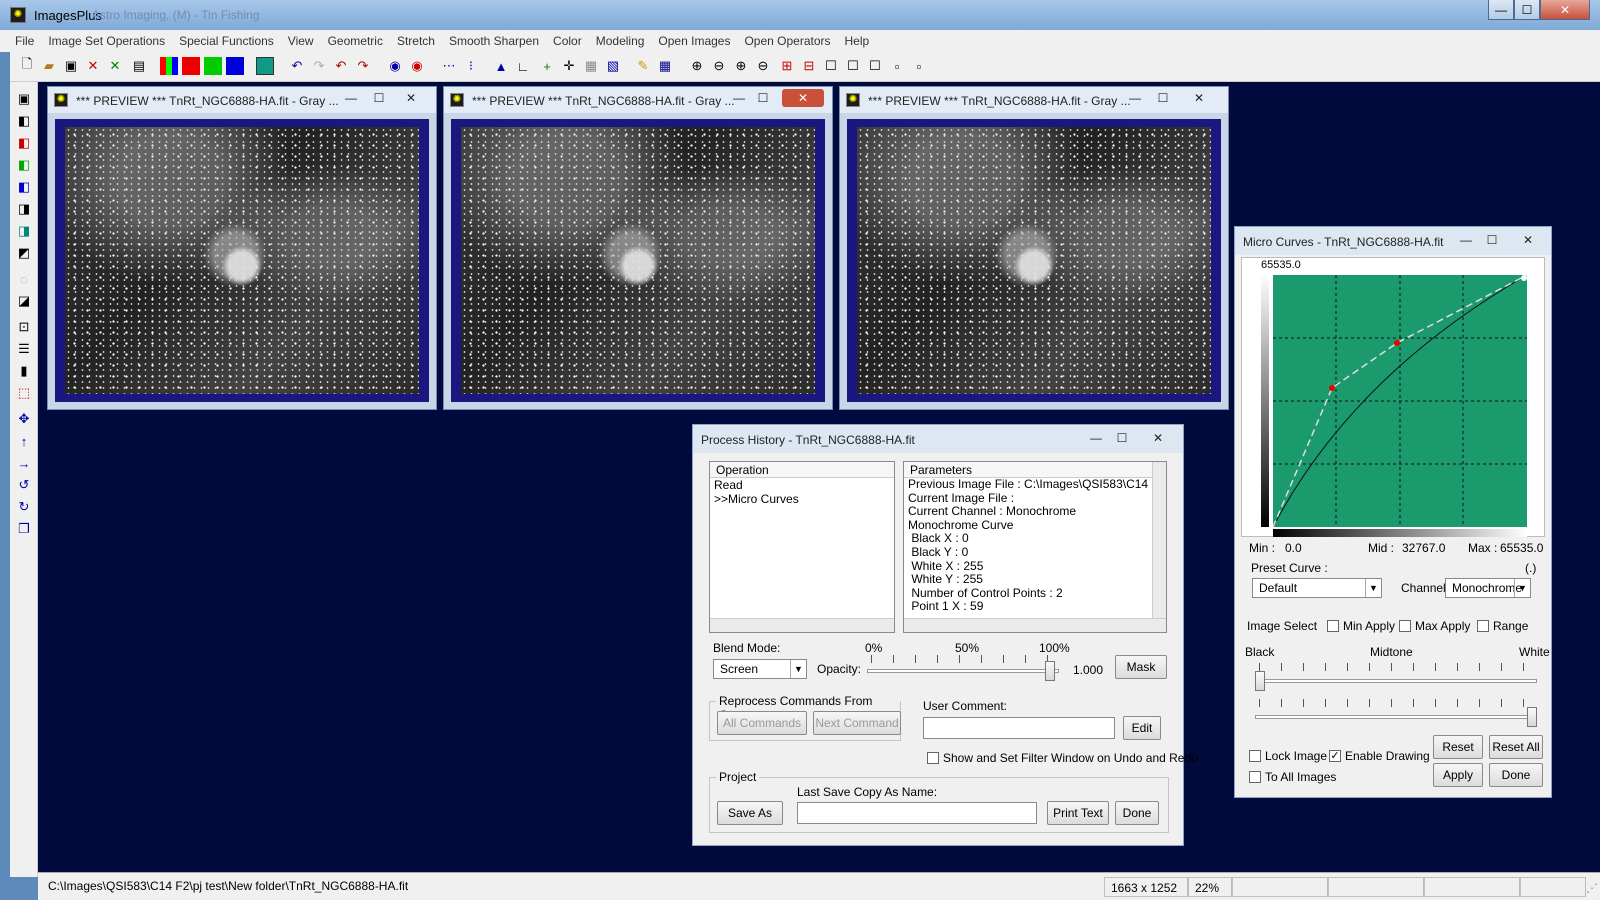  Describe the element at coordinates (24, 231) in the screenshot. I see `layer-teal-icon: ◨` at that location.